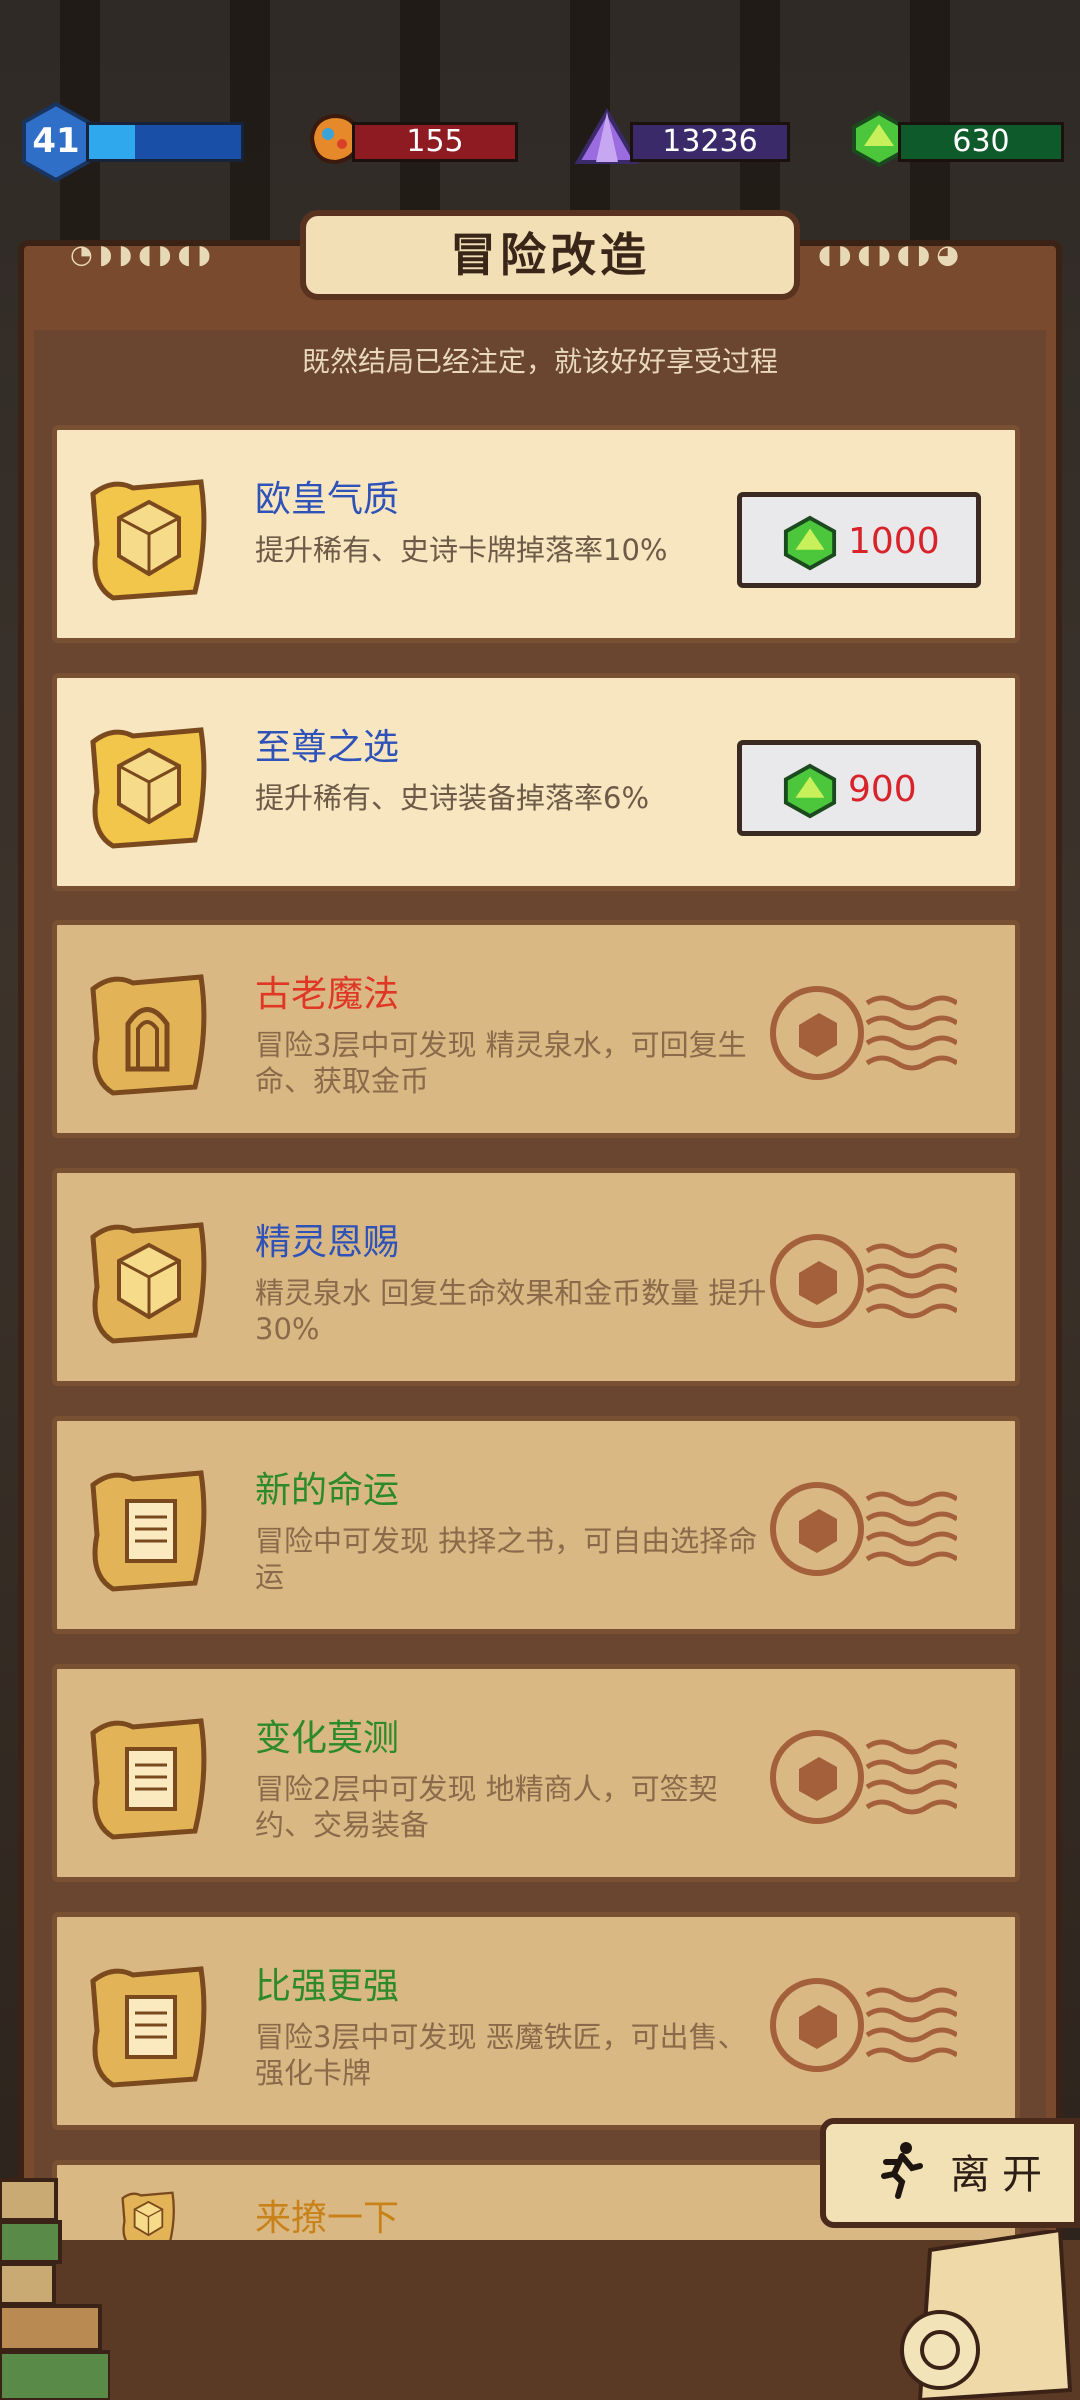 The image size is (1080, 2400). What do you see at coordinates (506, 1559) in the screenshot?
I see `card-description: 冒险中可发现 抉择之书，可自由选择命运` at bounding box center [506, 1559].